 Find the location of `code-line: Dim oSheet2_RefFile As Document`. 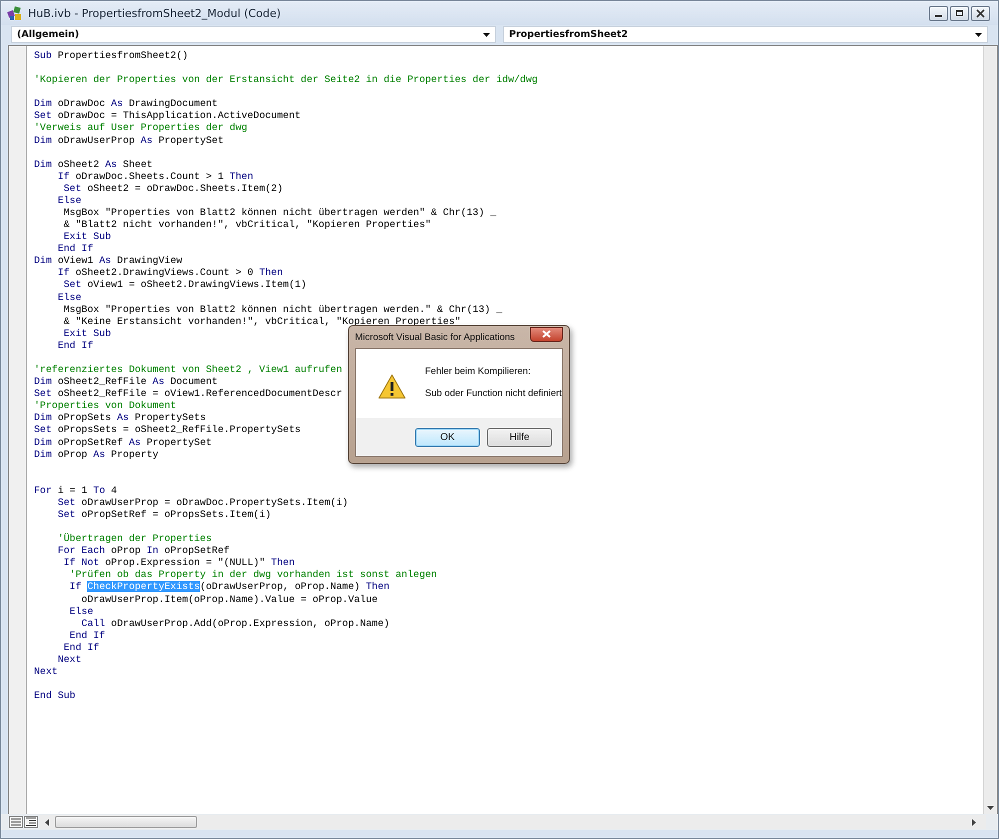

code-line: Dim oSheet2_RefFile As Document is located at coordinates (126, 382).